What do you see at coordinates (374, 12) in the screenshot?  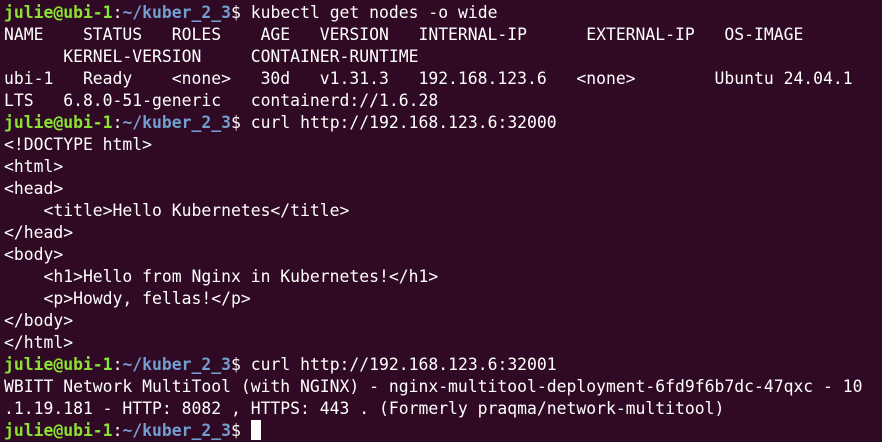 I see `command-text: kubectl get nodes -o wide` at bounding box center [374, 12].